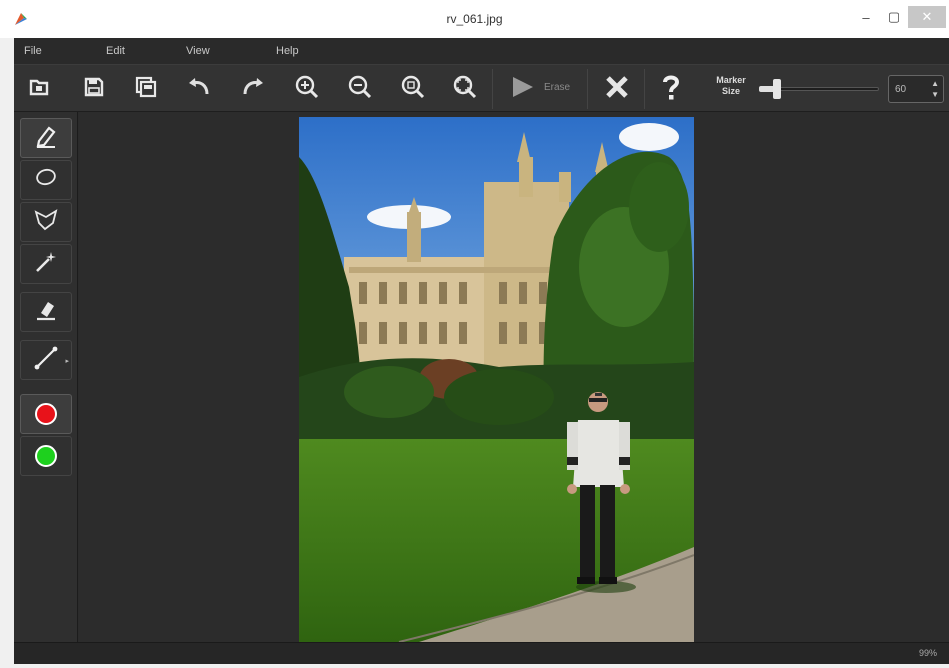  I want to click on zoom-actual-button, so click(413, 89).